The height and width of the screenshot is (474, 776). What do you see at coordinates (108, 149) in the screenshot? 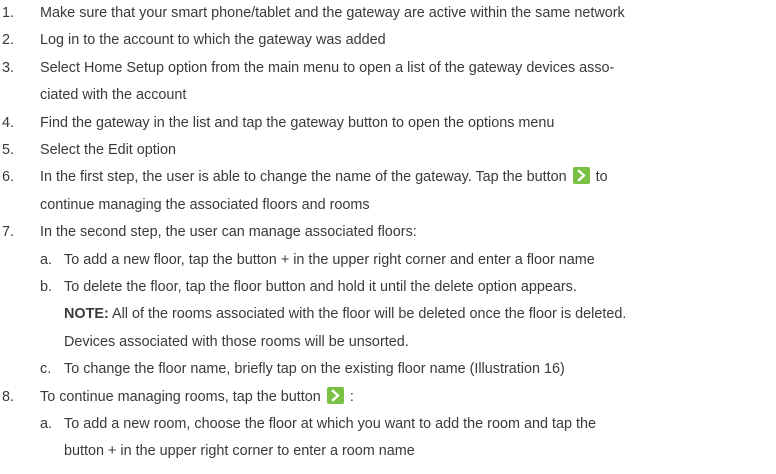
I see `step-text: Select the Edit option` at bounding box center [108, 149].